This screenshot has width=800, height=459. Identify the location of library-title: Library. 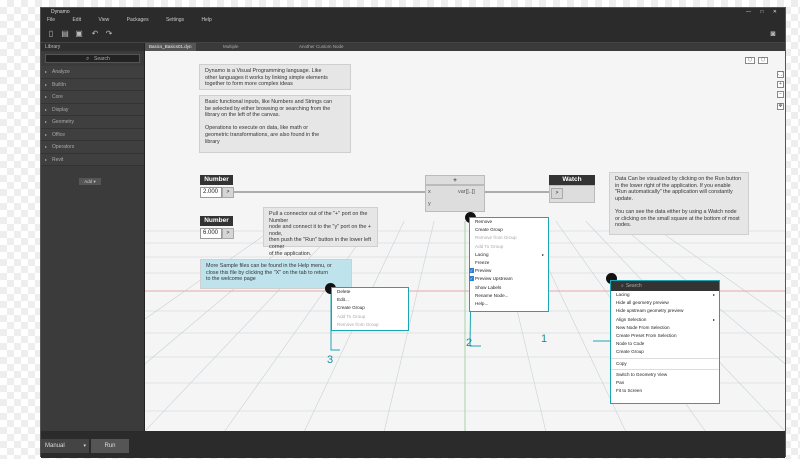
(92, 47).